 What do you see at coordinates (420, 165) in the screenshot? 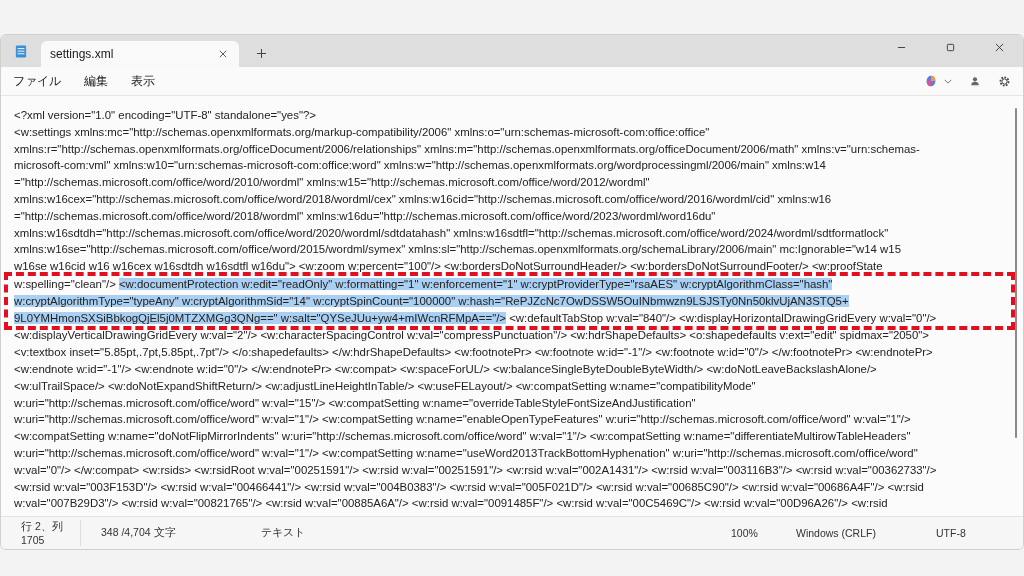
I see `code-text: microsoft-com:vml" xmlns:w10="urn:schemas-microsoft-com:office:word" xmlns:w="http://schemas.openxmlformats.org/wordprocessingml/2006/main" xmlns:w14` at bounding box center [420, 165].